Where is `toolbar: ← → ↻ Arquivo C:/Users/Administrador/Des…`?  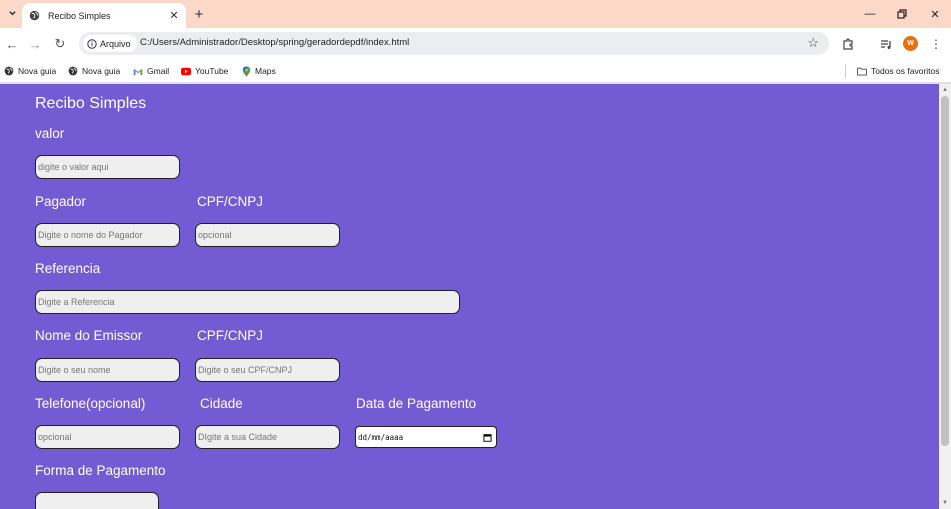
toolbar: ← → ↻ Arquivo C:/Users/Administrador/Des… is located at coordinates (475, 43).